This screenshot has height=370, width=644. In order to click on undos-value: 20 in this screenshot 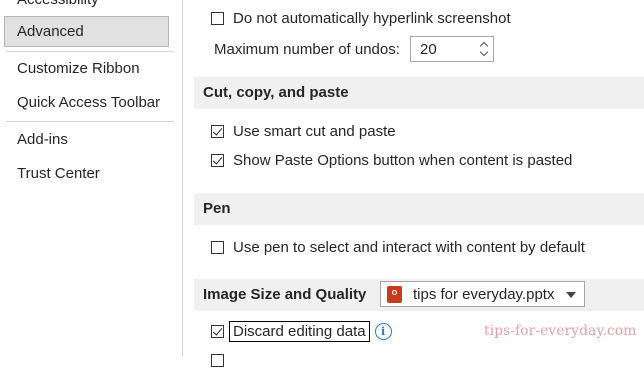, I will do `click(428, 49)`.